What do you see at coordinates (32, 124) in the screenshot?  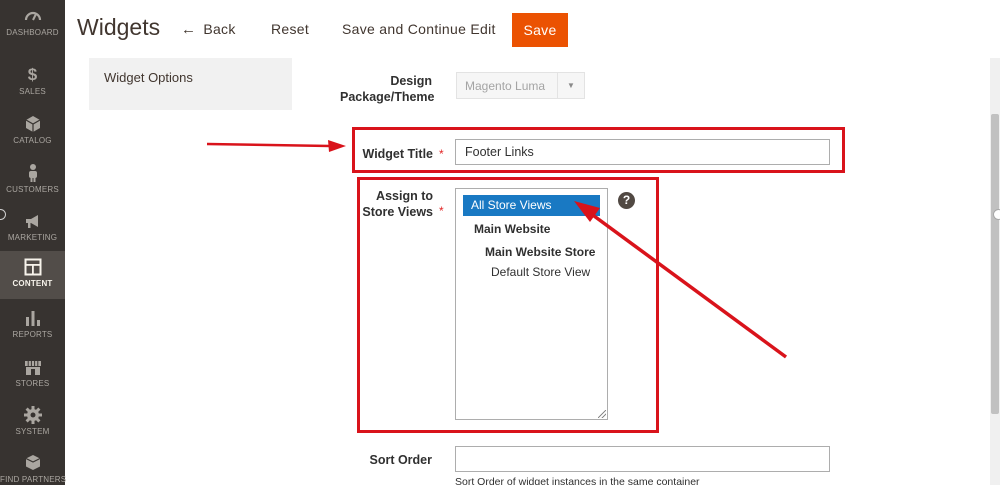 I see `cube-icon` at bounding box center [32, 124].